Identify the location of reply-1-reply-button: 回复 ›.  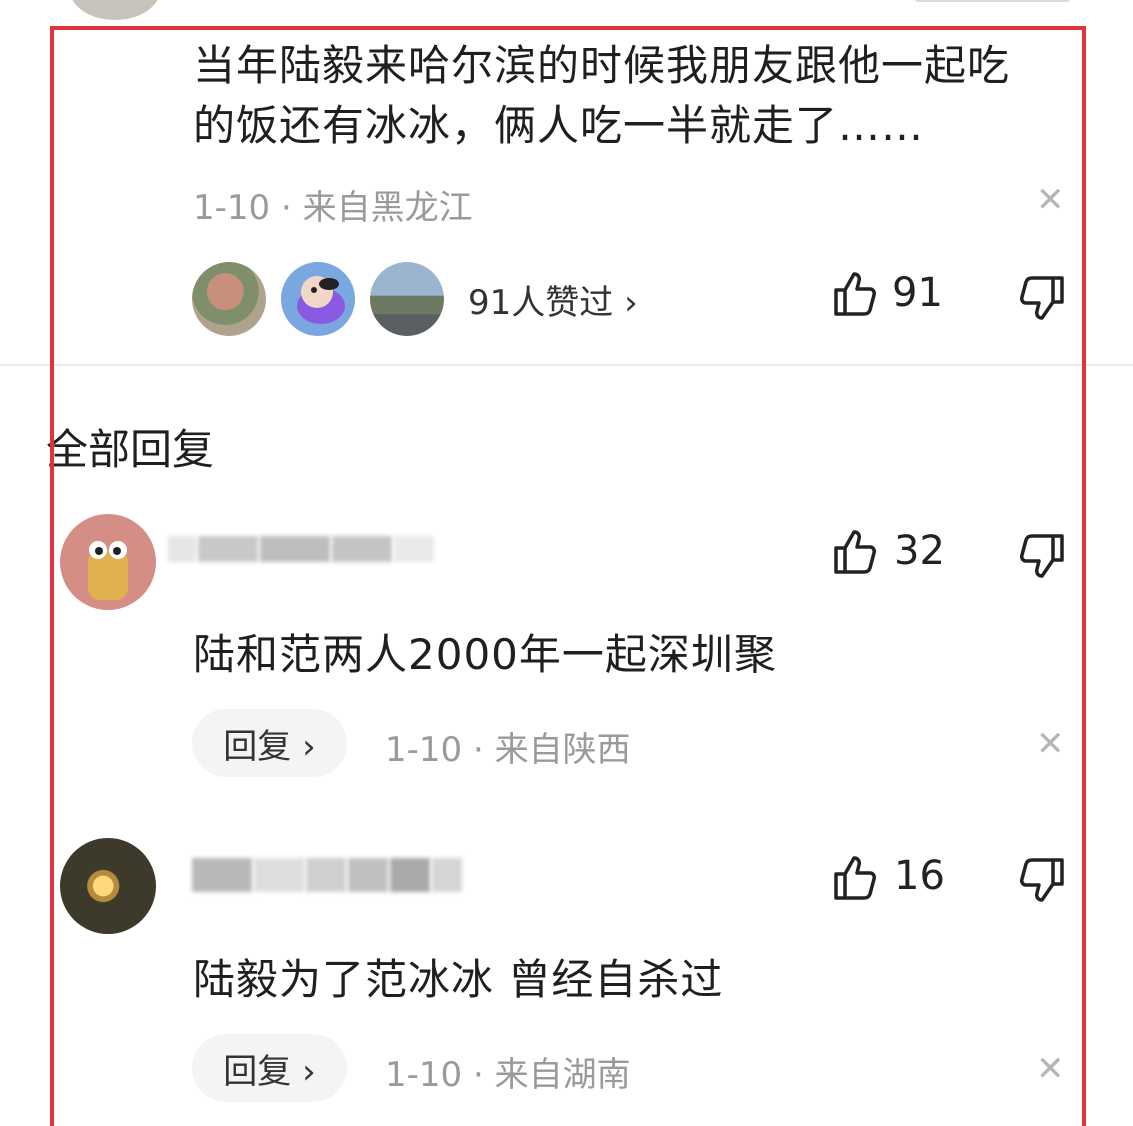
(269, 743).